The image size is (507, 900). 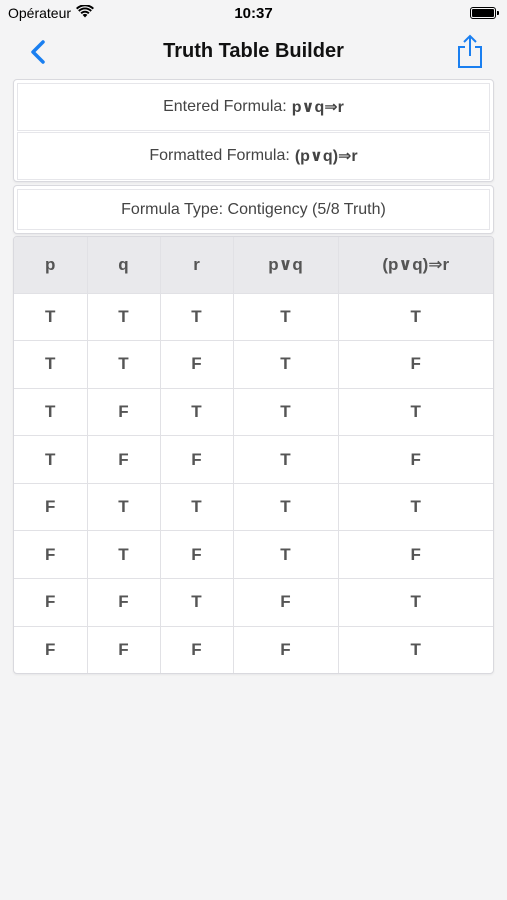 What do you see at coordinates (484, 13) in the screenshot?
I see `battery-icon` at bounding box center [484, 13].